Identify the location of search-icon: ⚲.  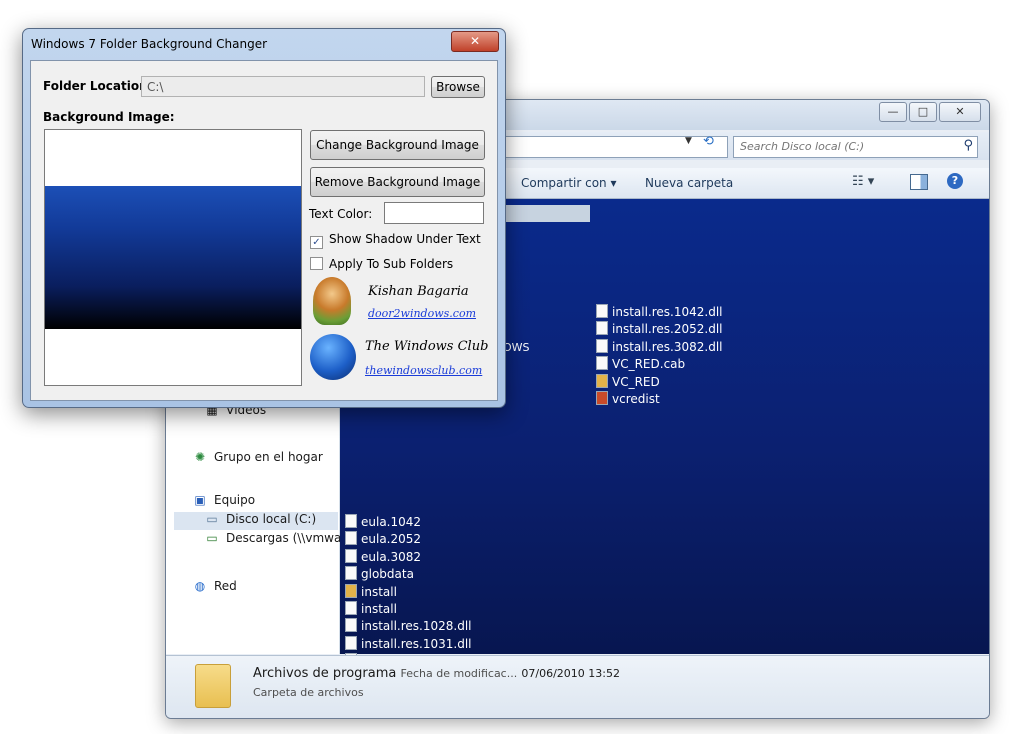
(968, 145).